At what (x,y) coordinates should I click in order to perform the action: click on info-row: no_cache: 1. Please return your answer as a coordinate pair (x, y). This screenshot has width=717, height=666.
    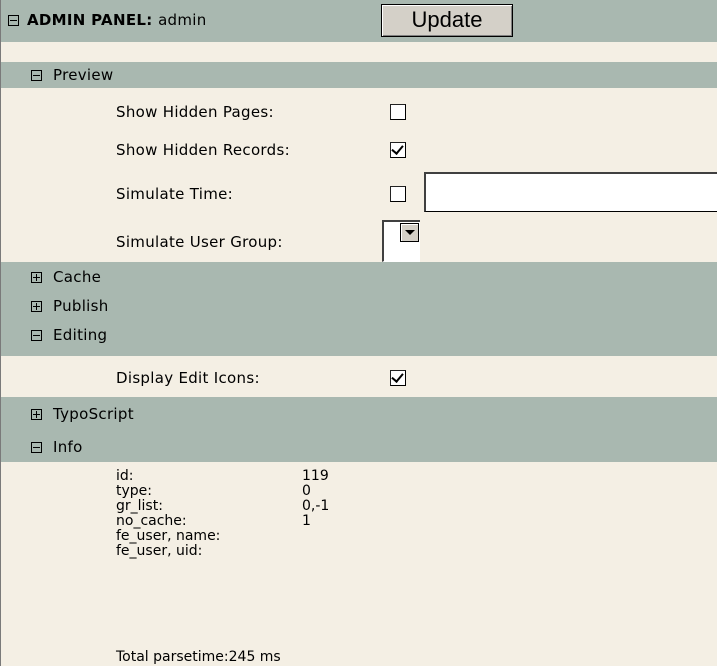
    Looking at the image, I should click on (213, 521).